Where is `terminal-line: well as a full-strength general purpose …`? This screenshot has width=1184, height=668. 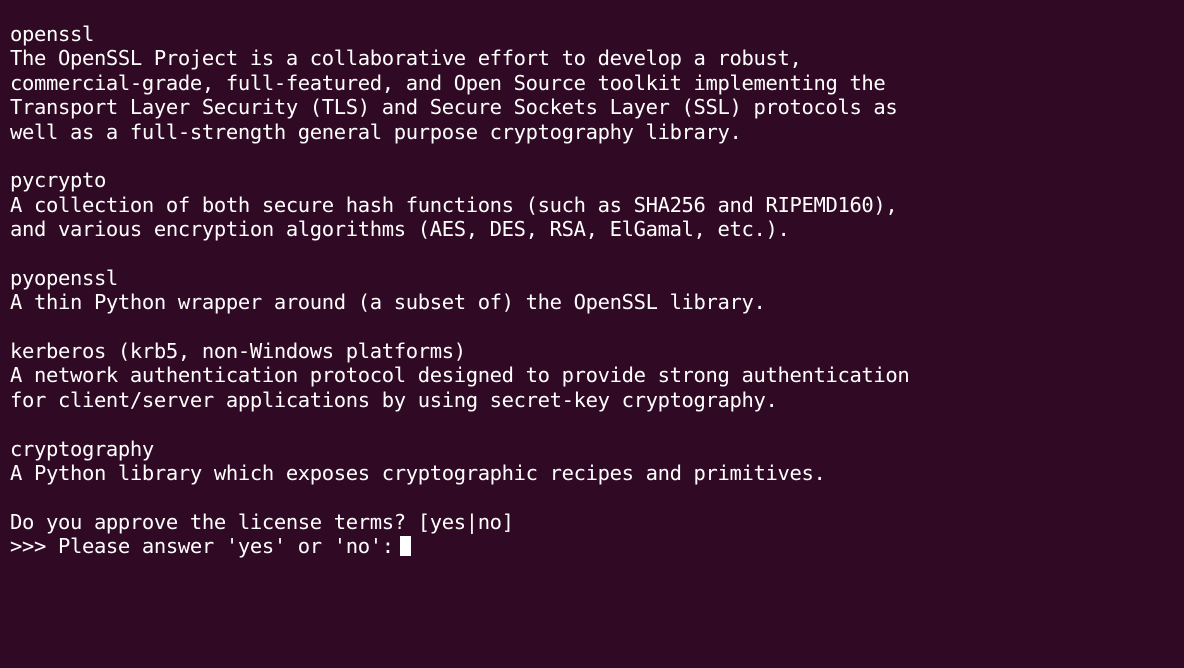 terminal-line: well as a full-strength general purpose … is located at coordinates (376, 131).